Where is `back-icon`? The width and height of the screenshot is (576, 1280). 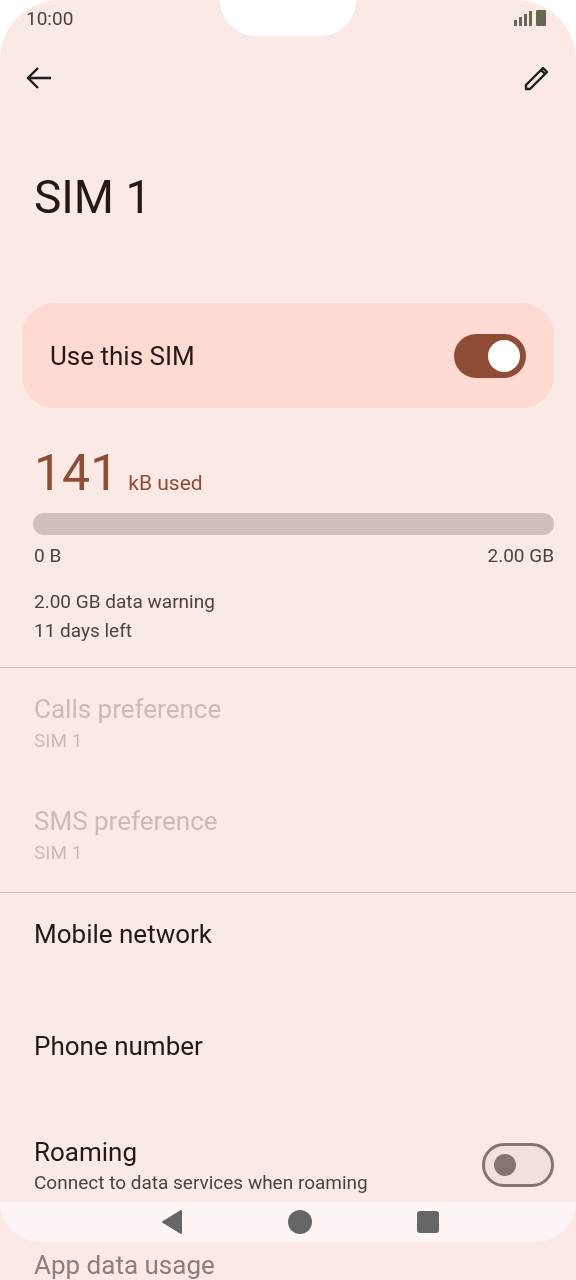 back-icon is located at coordinates (171, 1222).